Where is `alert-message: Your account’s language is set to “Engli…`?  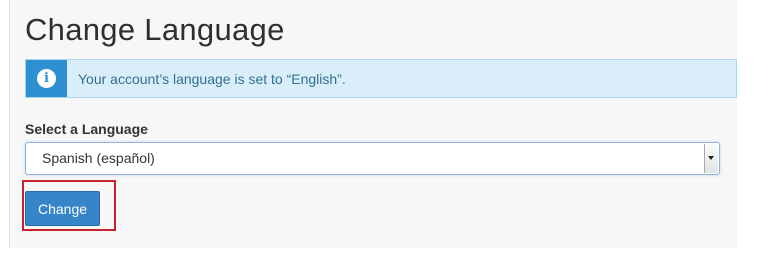 alert-message: Your account’s language is set to “Engli… is located at coordinates (212, 79).